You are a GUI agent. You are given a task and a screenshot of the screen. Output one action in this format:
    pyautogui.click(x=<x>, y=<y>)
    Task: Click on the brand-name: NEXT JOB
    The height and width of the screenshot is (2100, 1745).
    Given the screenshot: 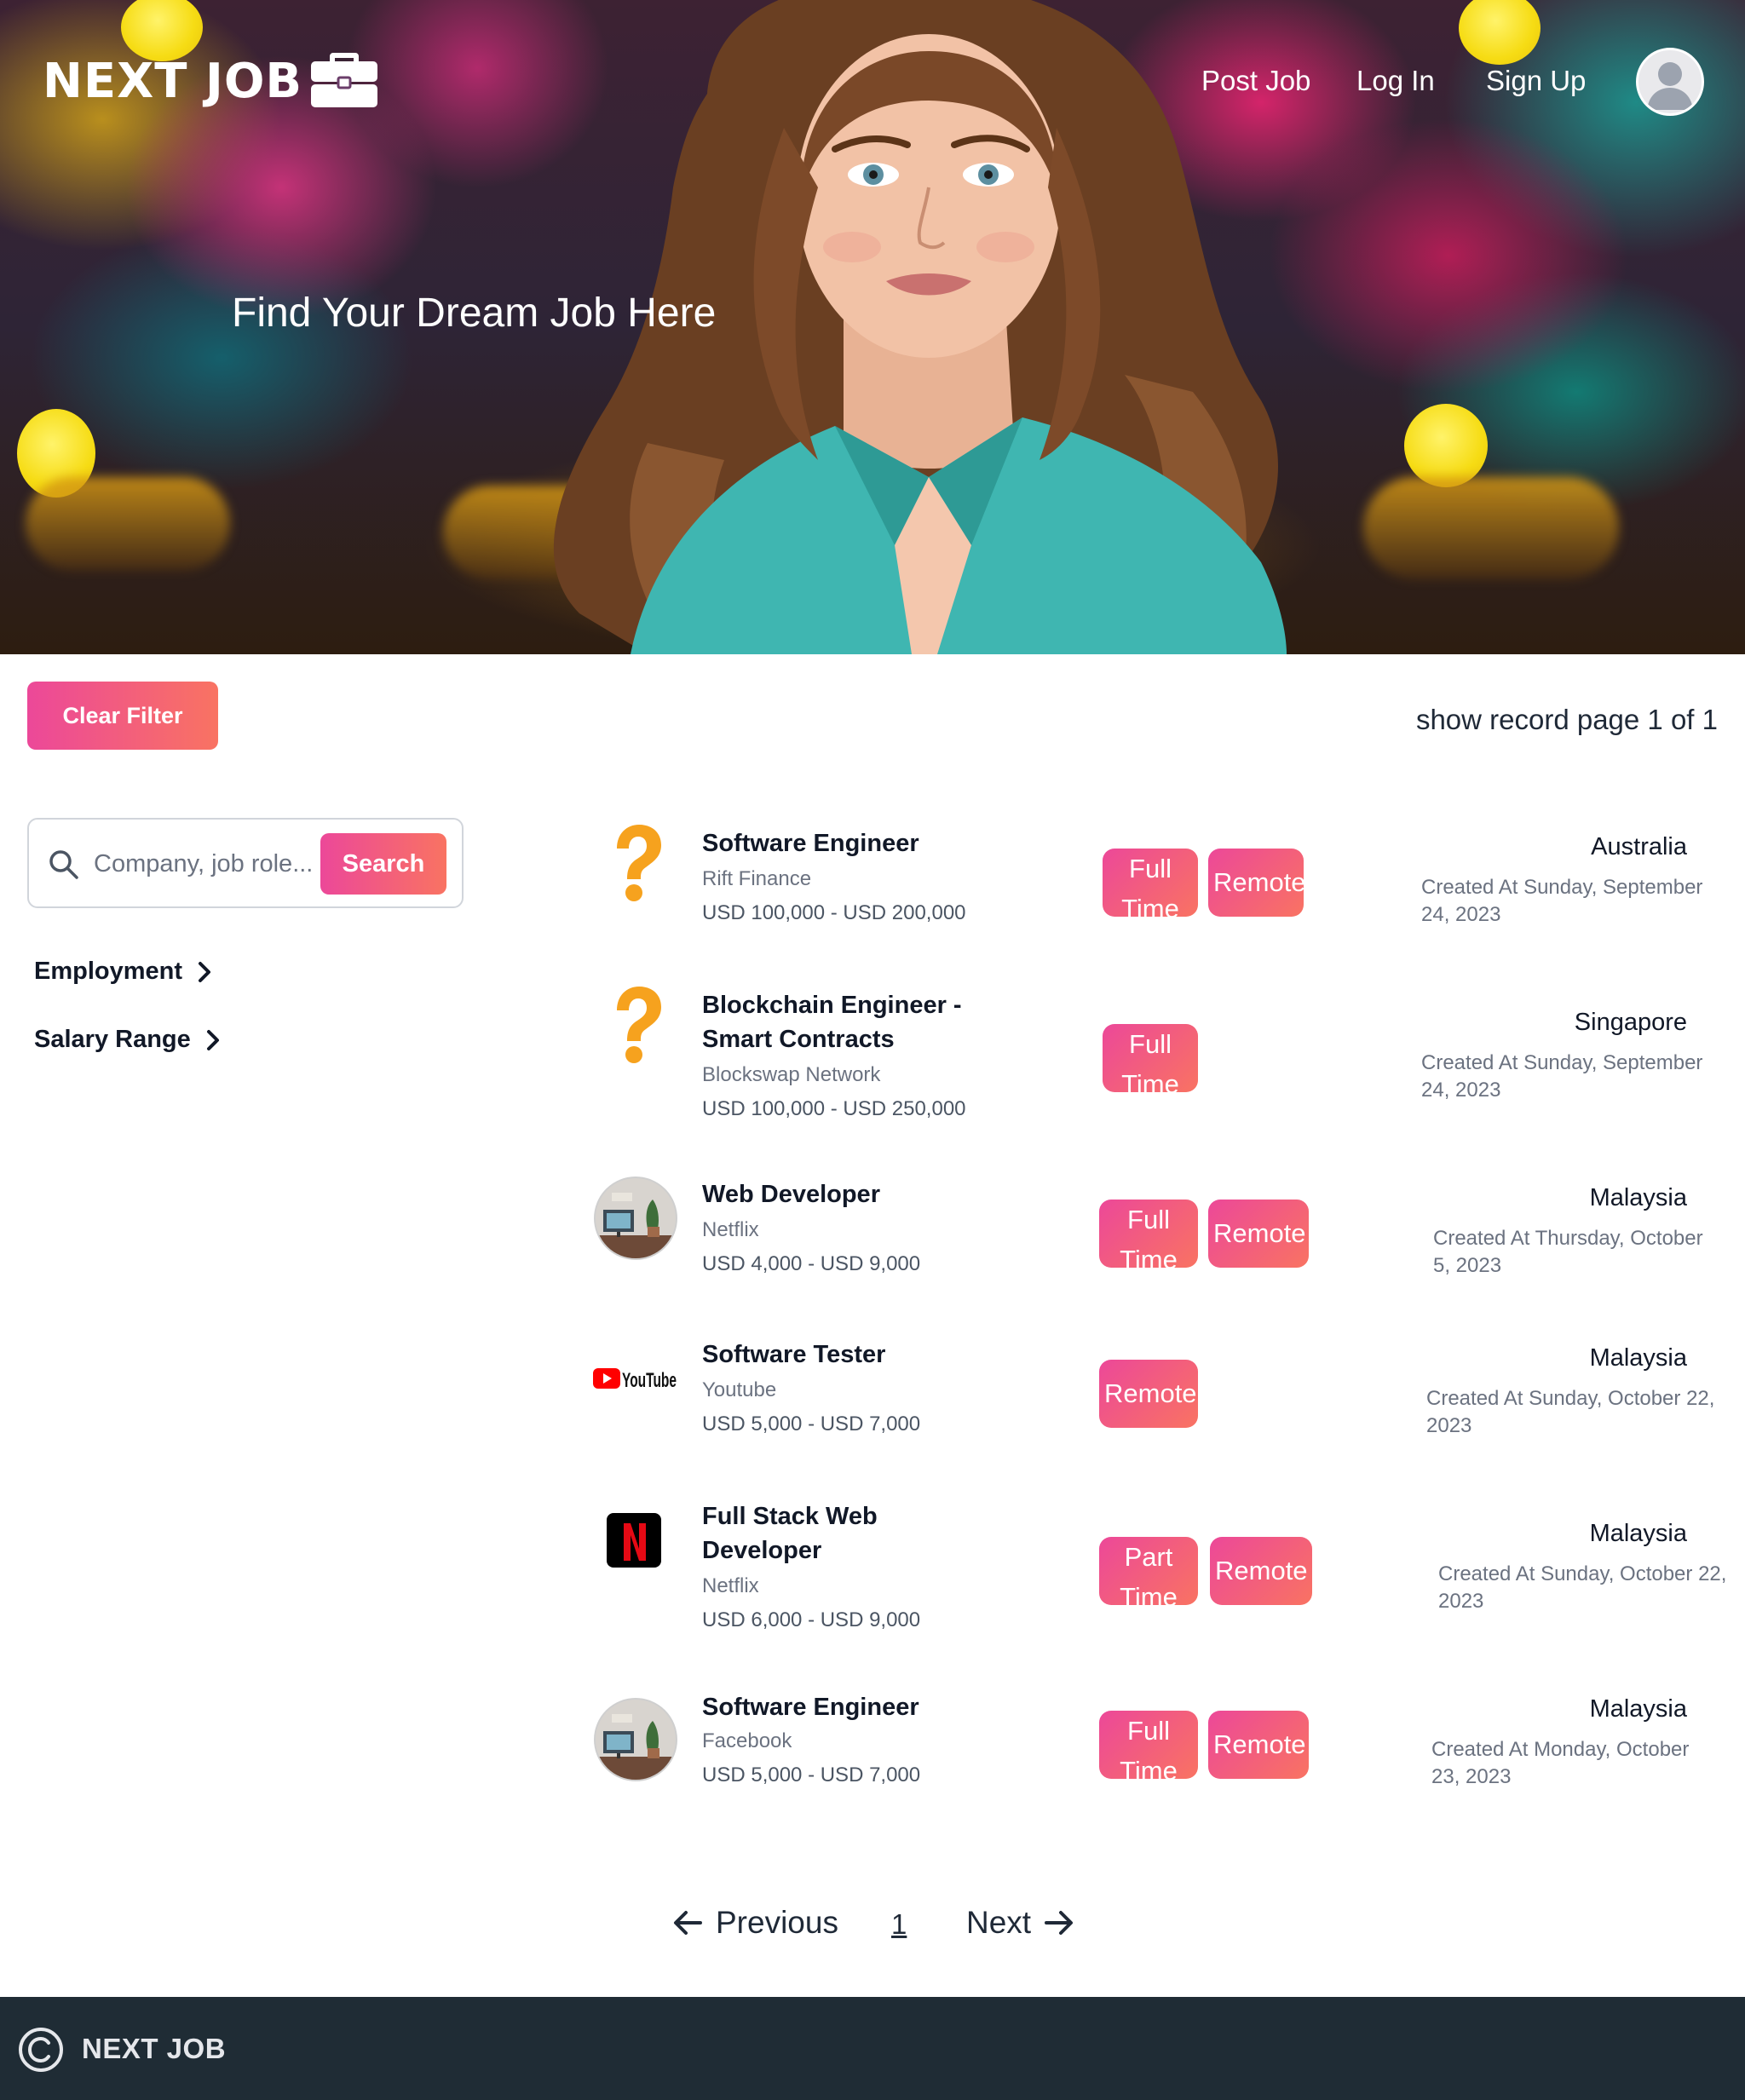 What is the action you would take?
    pyautogui.click(x=173, y=82)
    